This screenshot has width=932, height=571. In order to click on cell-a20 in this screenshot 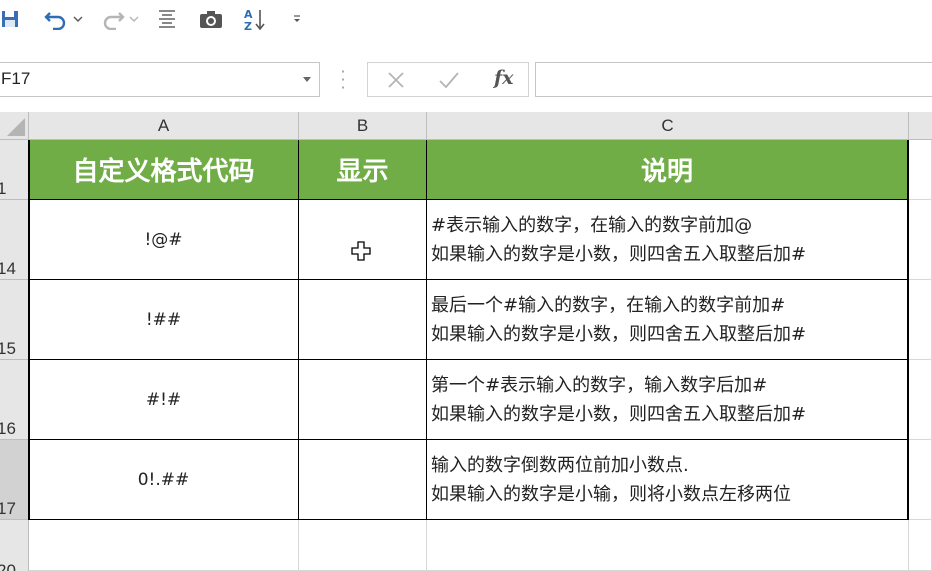, I will do `click(164, 545)`.